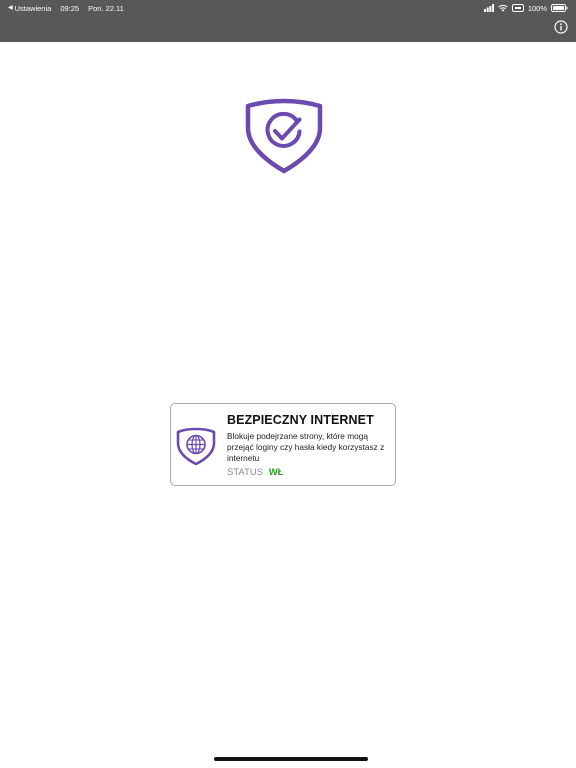 This screenshot has width=576, height=768. Describe the element at coordinates (517, 8) in the screenshot. I see `vpn-icon` at that location.